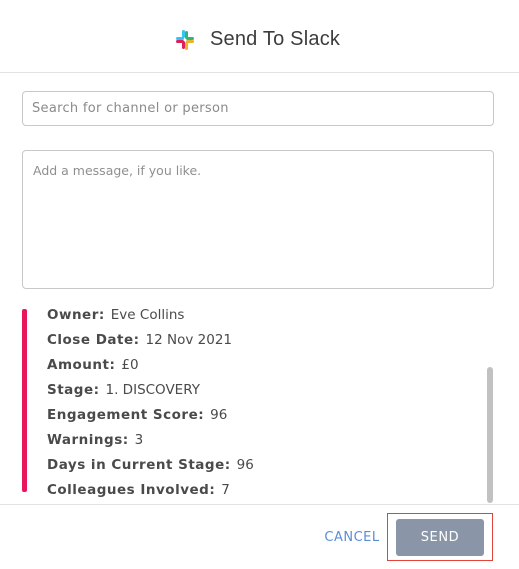 The height and width of the screenshot is (569, 519). Describe the element at coordinates (225, 490) in the screenshot. I see `detail-value: 7` at that location.